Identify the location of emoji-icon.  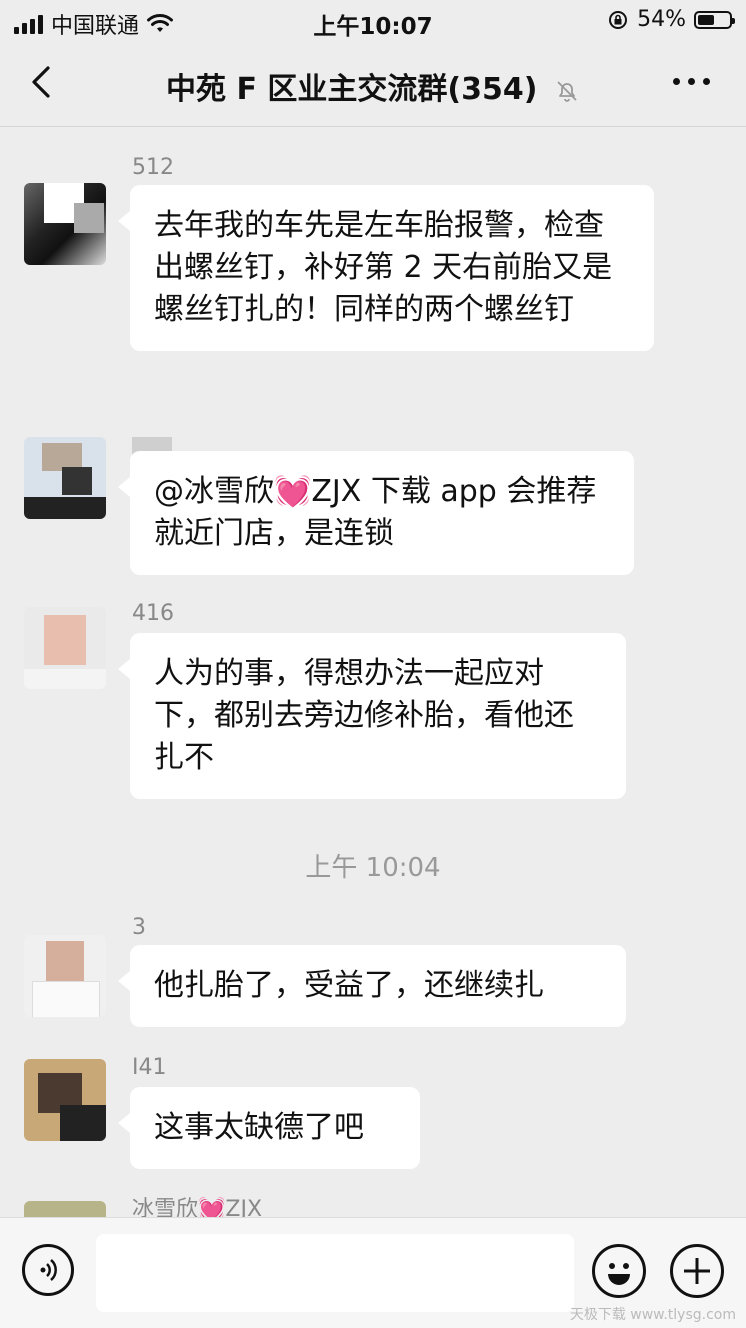
(619, 1271).